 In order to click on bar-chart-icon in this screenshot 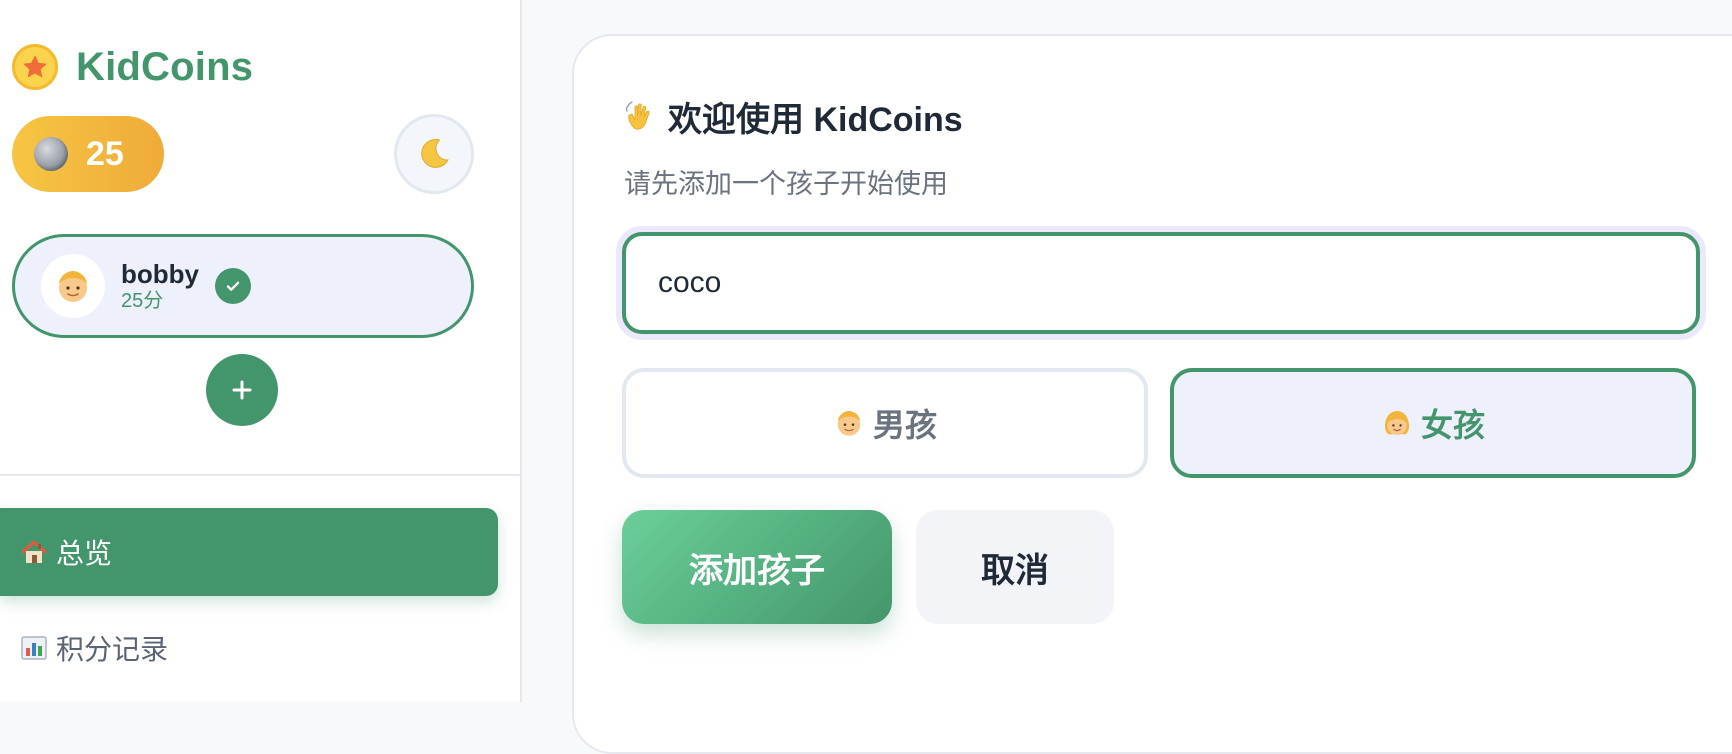, I will do `click(34, 648)`.